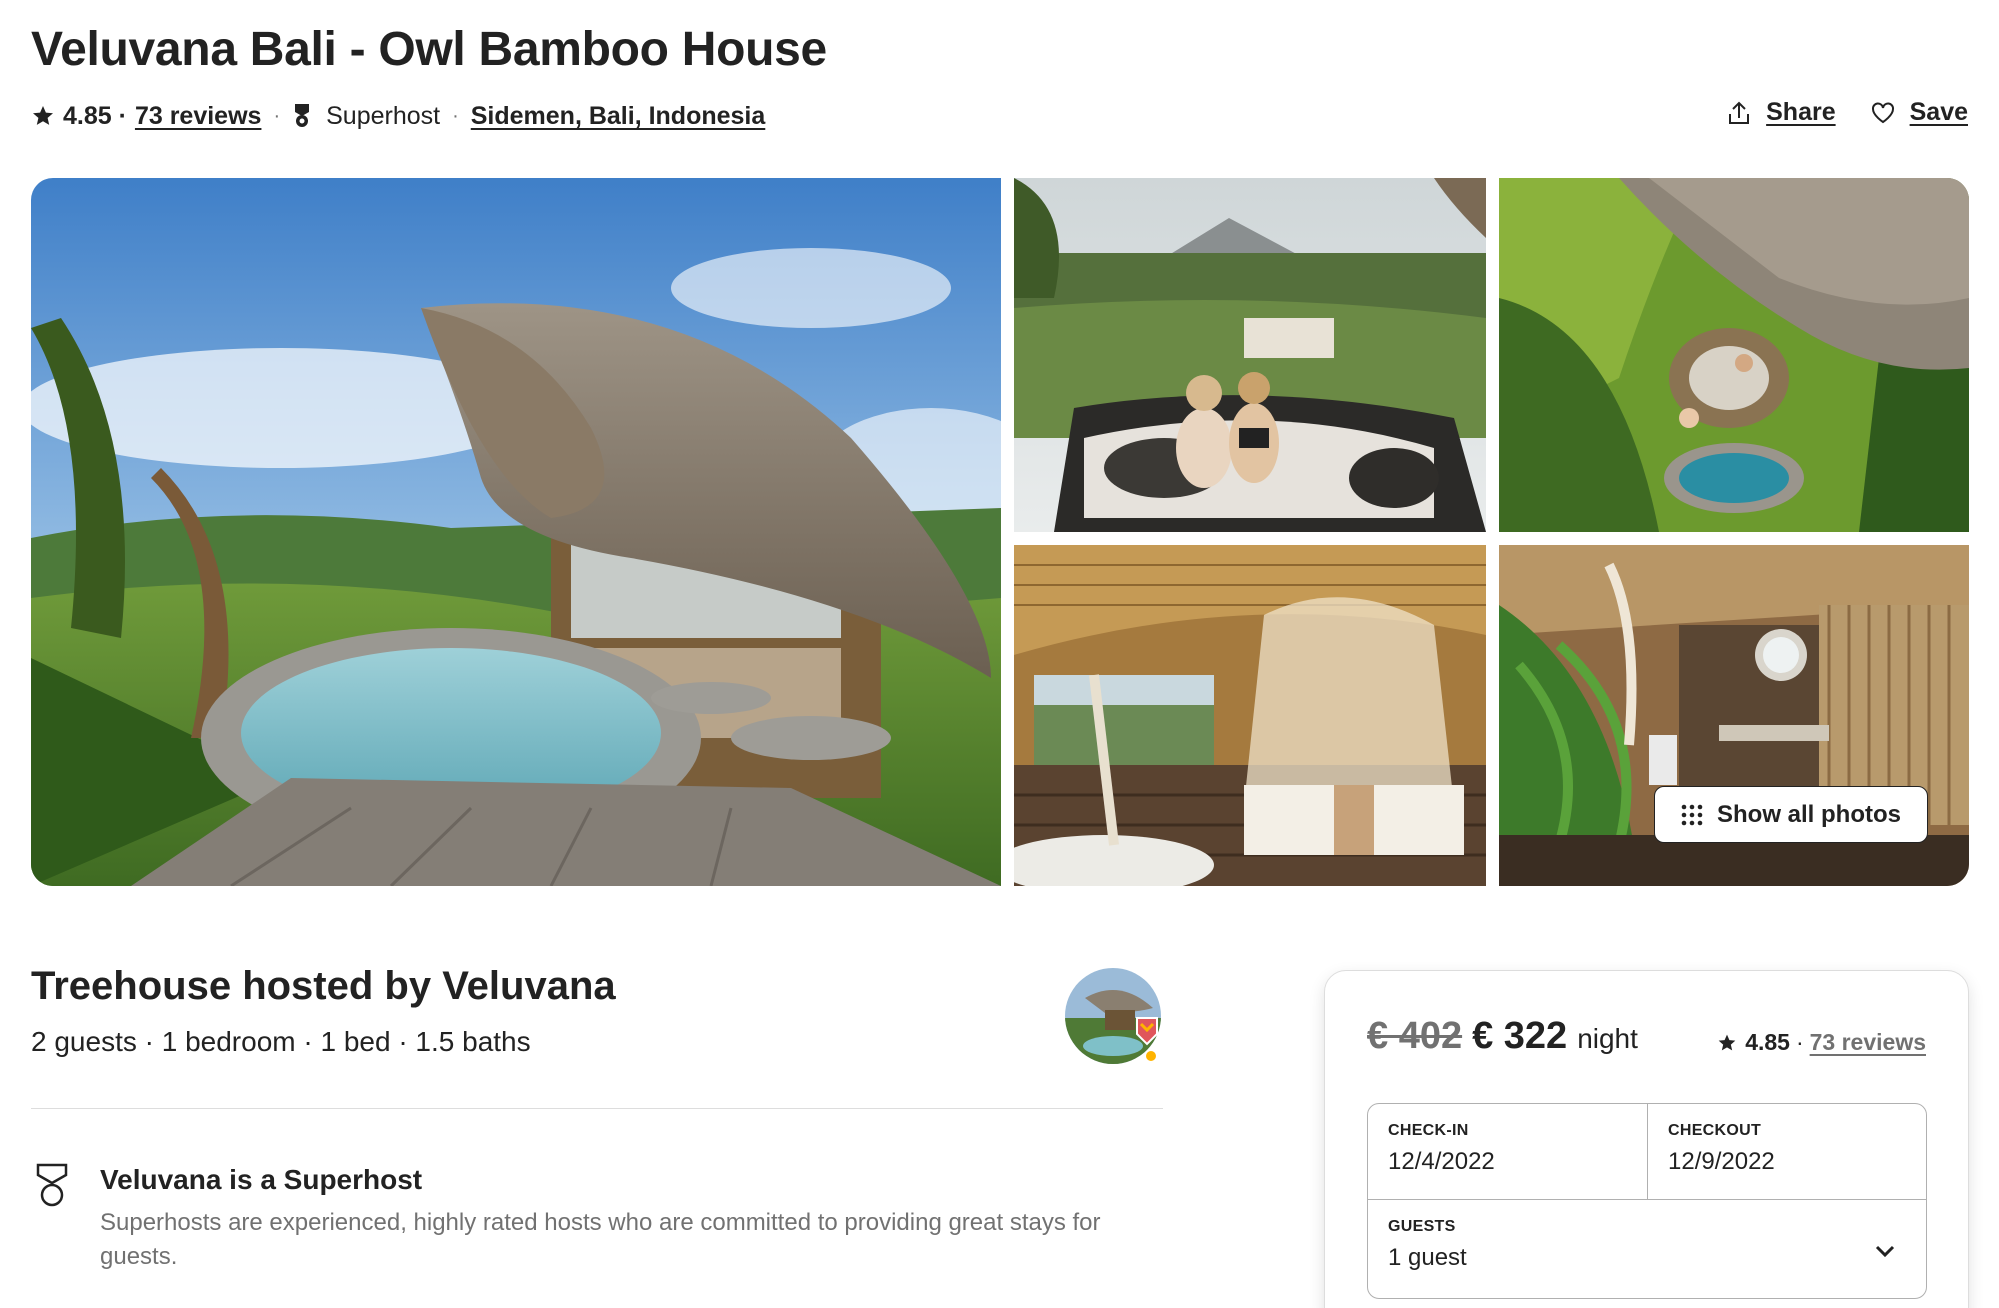 This screenshot has height=1308, width=1999. Describe the element at coordinates (1847, 112) in the screenshot. I see `listing-actions: Share Save` at that location.